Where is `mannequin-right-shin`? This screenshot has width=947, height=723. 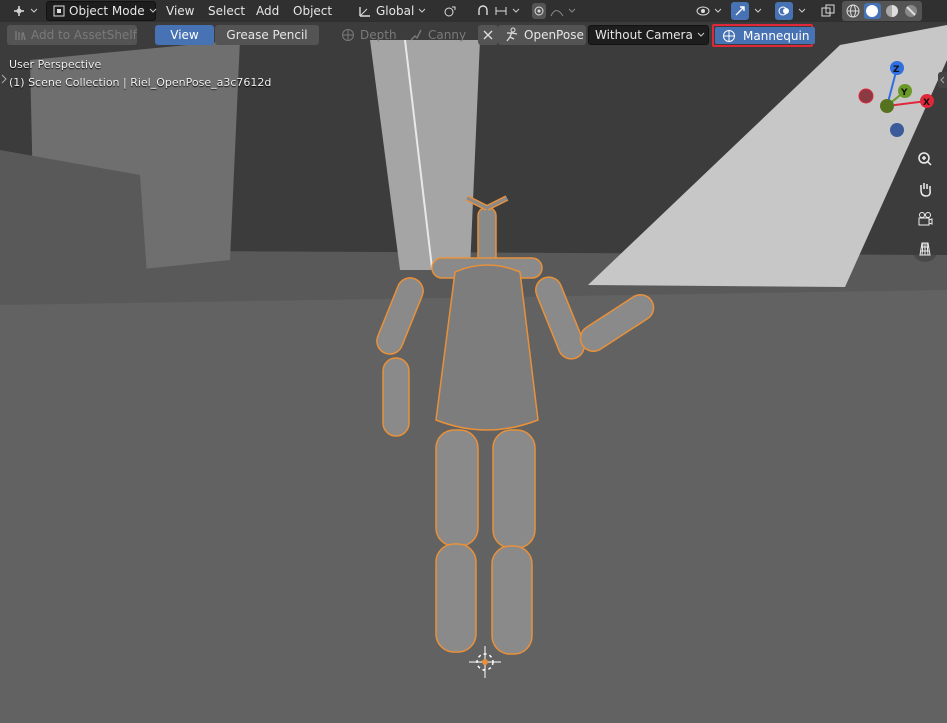 mannequin-right-shin is located at coordinates (512, 600).